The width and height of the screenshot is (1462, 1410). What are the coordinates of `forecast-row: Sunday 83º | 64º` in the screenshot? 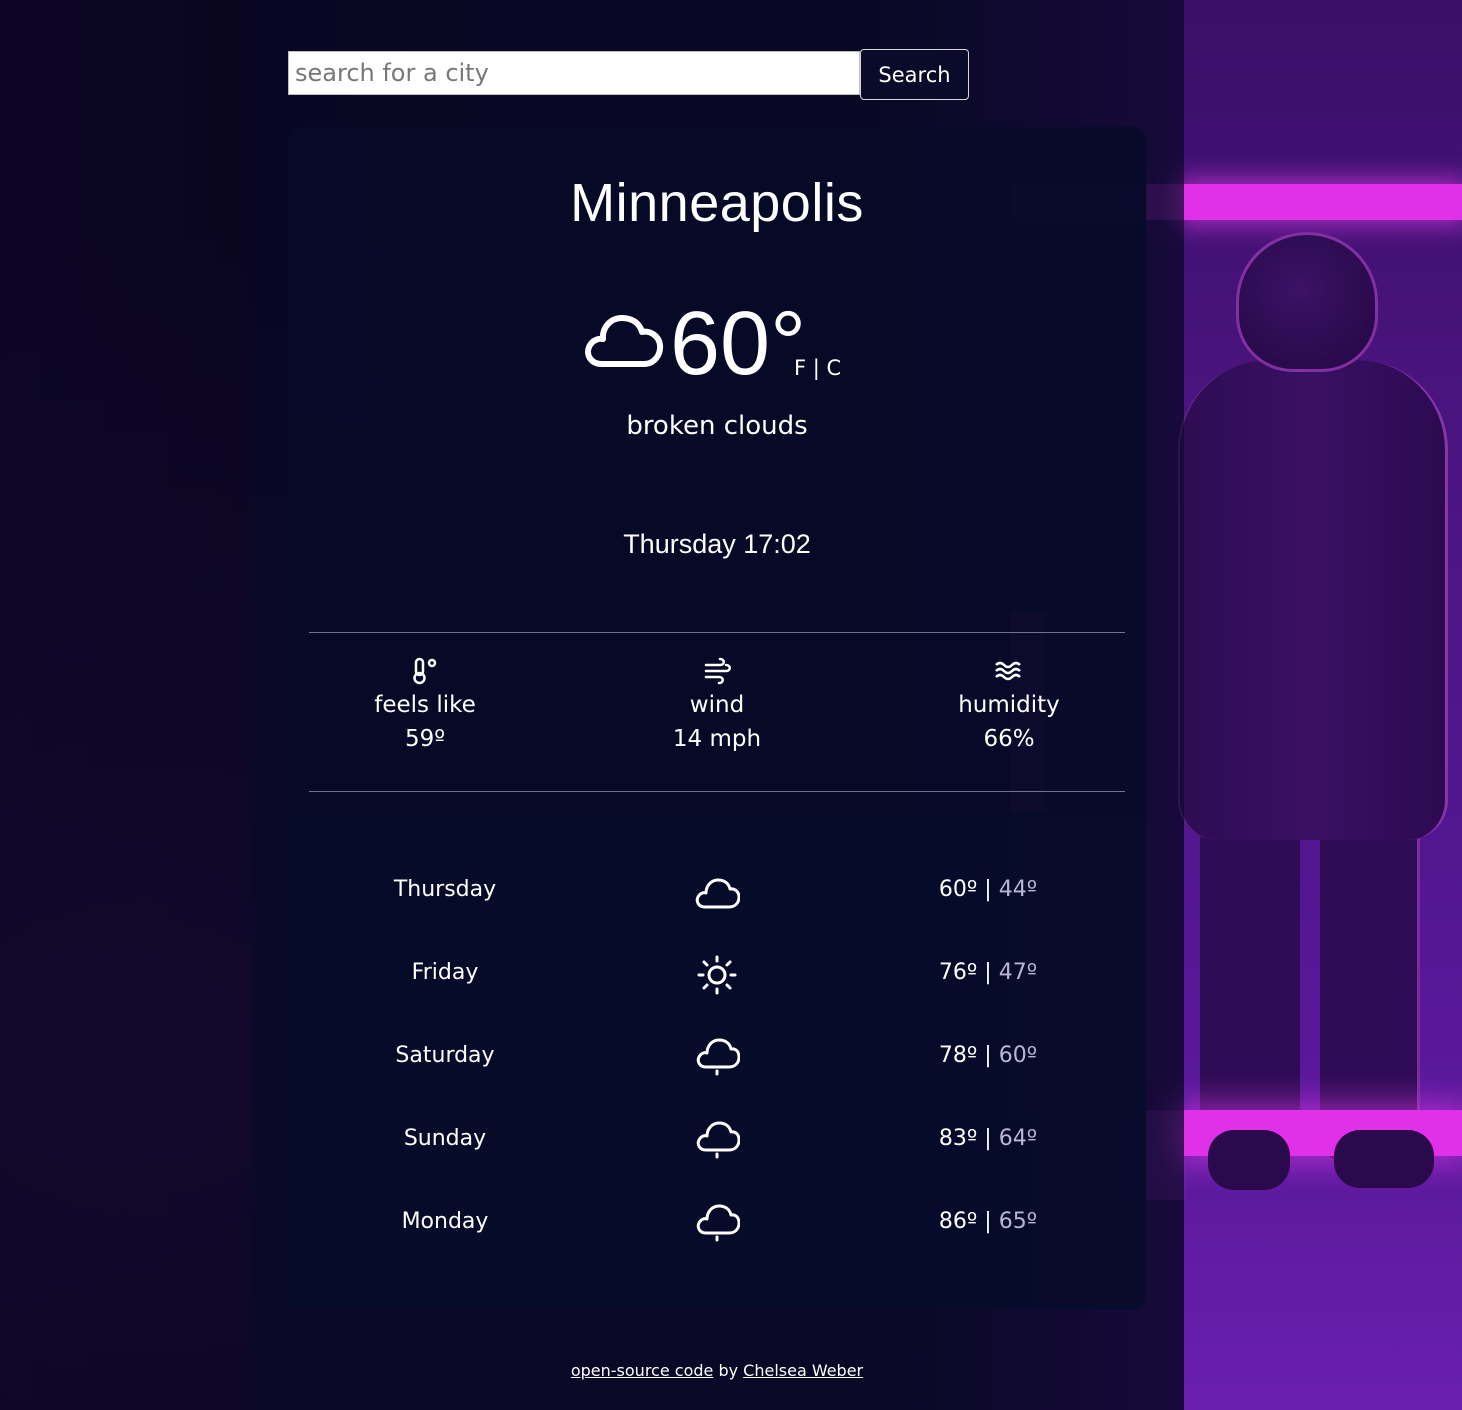 It's located at (717, 1142).